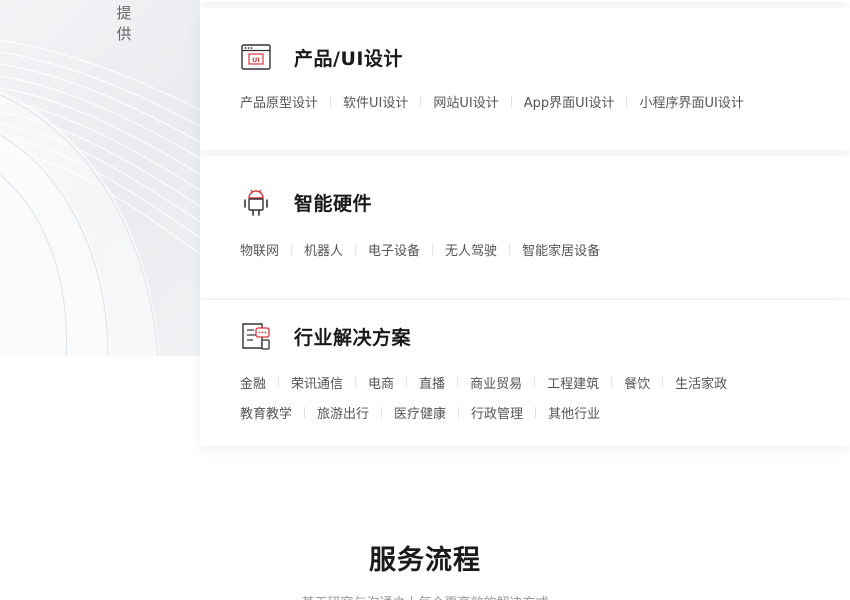 The width and height of the screenshot is (850, 600). Describe the element at coordinates (266, 412) in the screenshot. I see `tag-education: 教育教学` at that location.